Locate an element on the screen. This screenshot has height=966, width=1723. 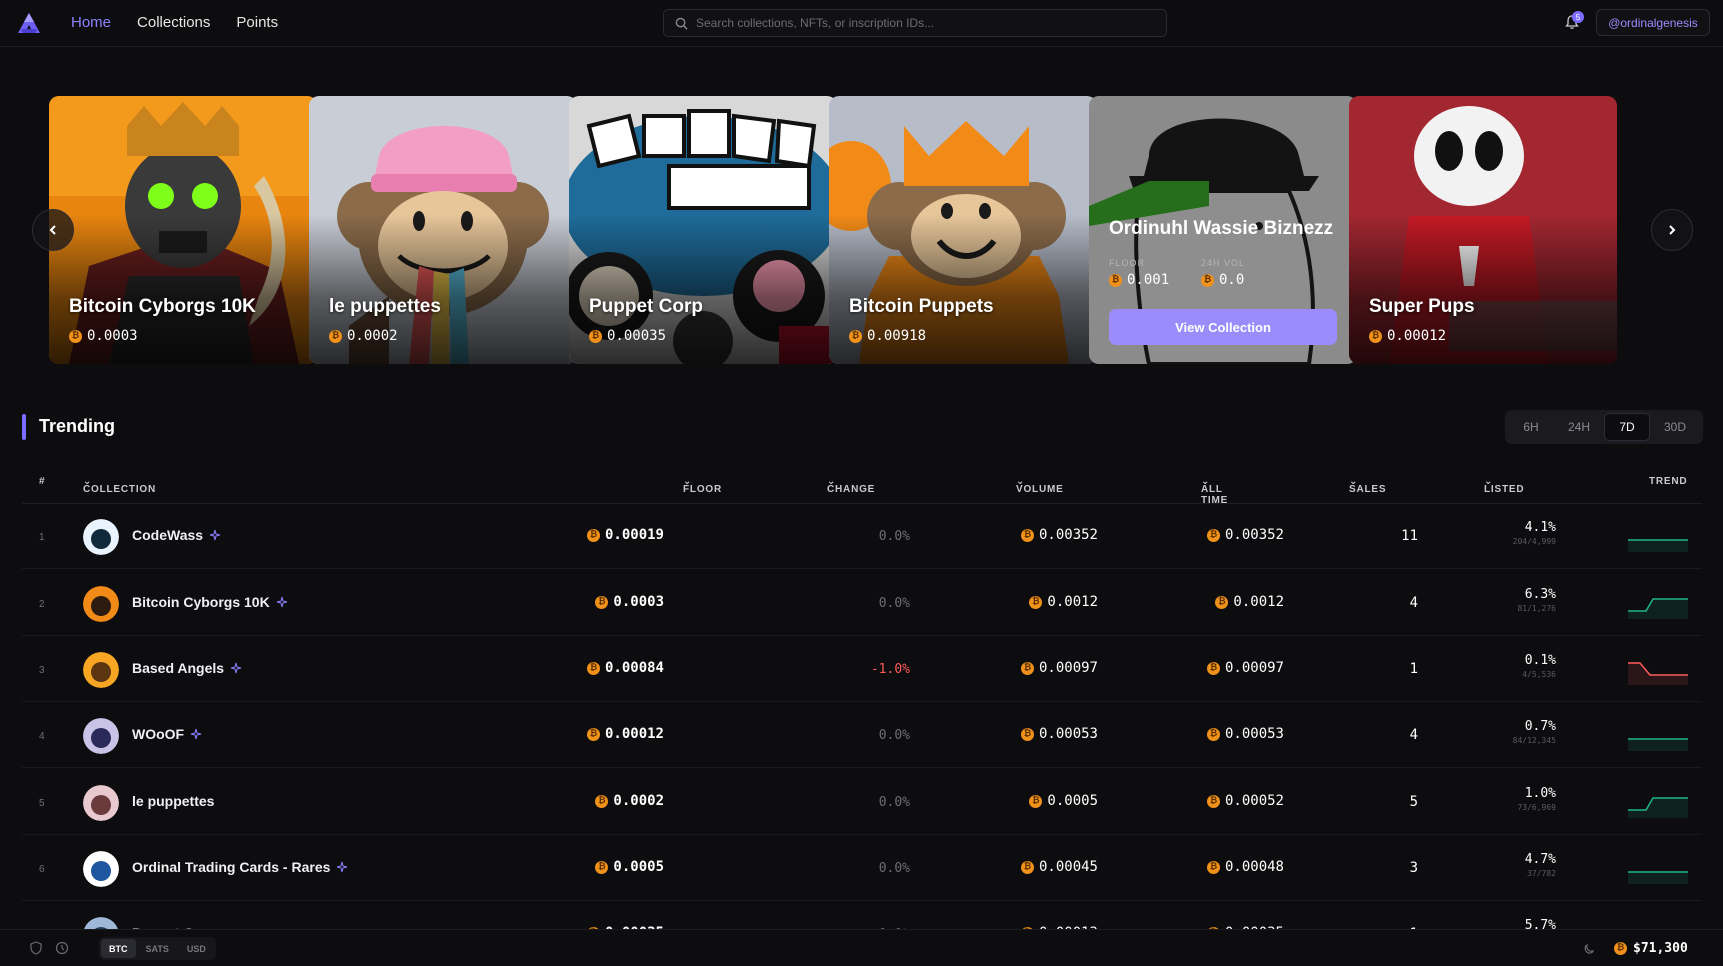
card-price: ₿ 0.00918 is located at coordinates (887, 336).